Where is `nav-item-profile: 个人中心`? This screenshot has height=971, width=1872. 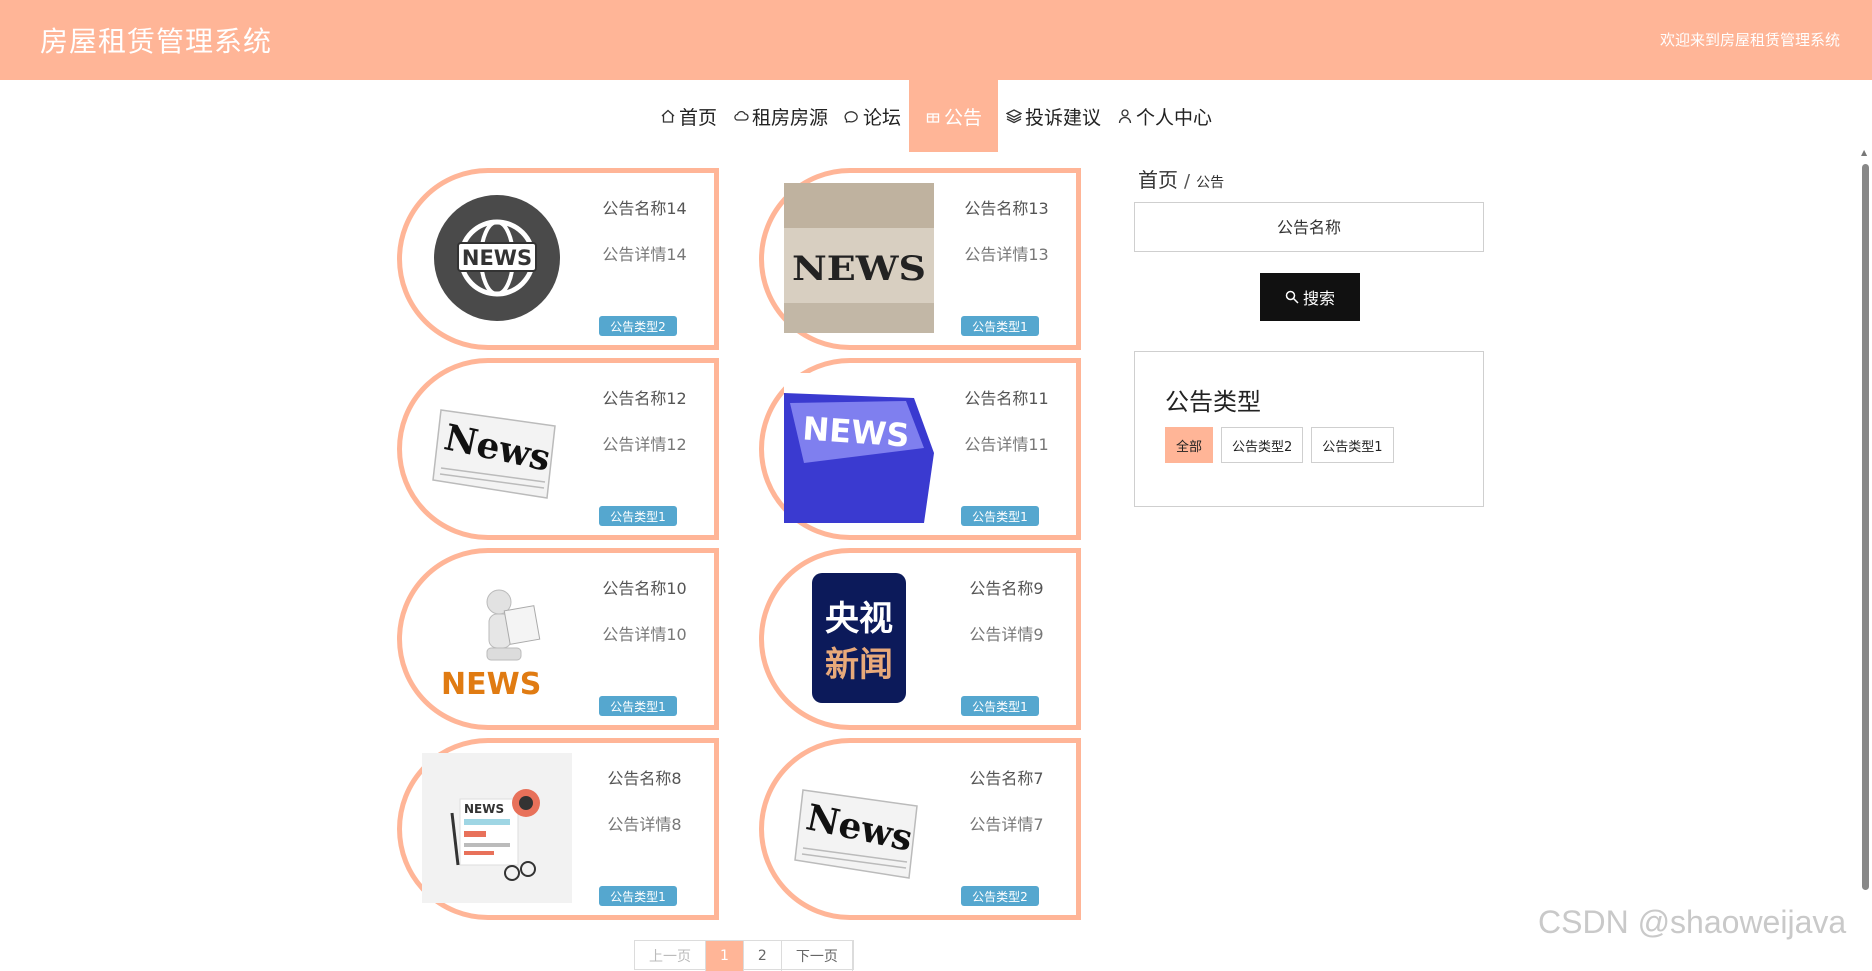 nav-item-profile: 个人中心 is located at coordinates (1164, 116).